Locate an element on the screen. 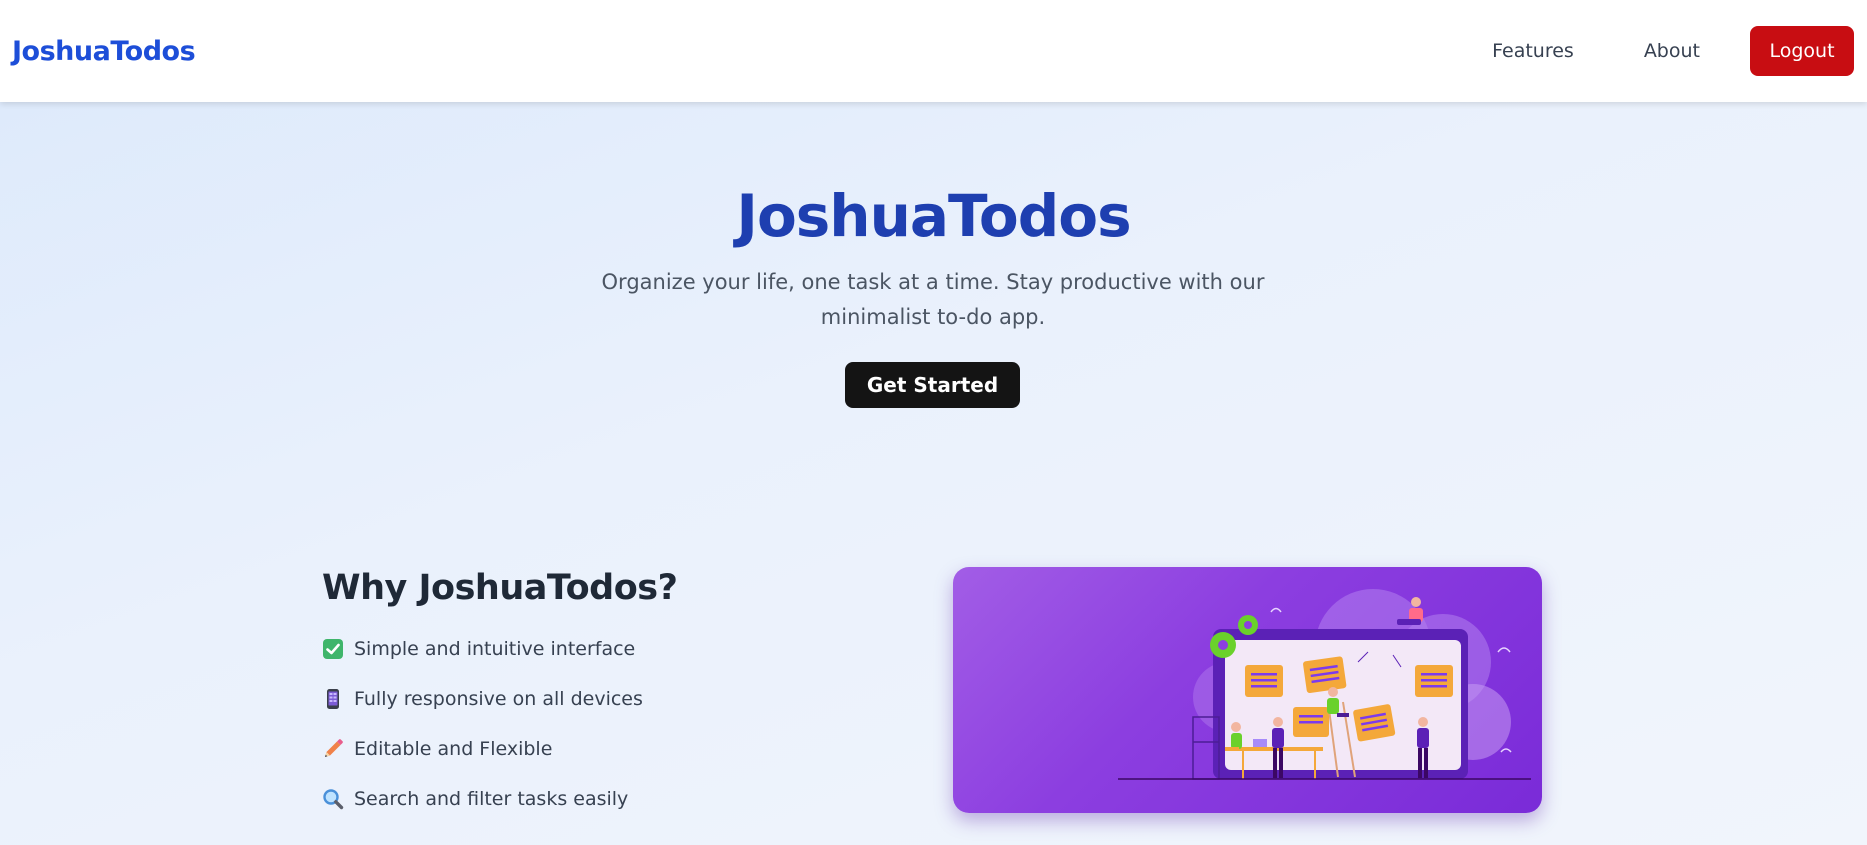 The width and height of the screenshot is (1867, 845). sticky-note is located at coordinates (1264, 681).